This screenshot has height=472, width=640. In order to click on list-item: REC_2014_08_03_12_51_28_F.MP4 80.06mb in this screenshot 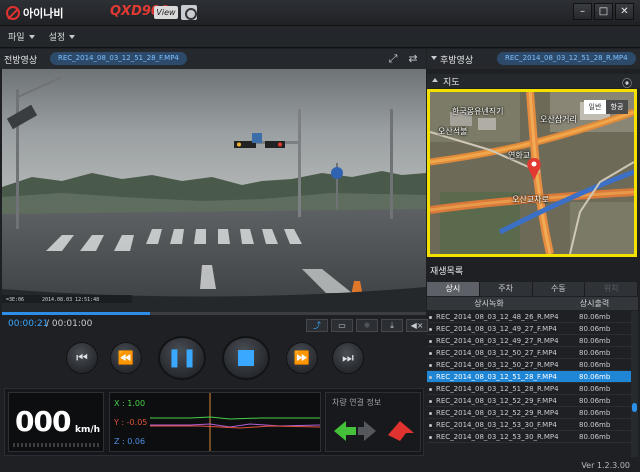, I will do `click(529, 377)`.